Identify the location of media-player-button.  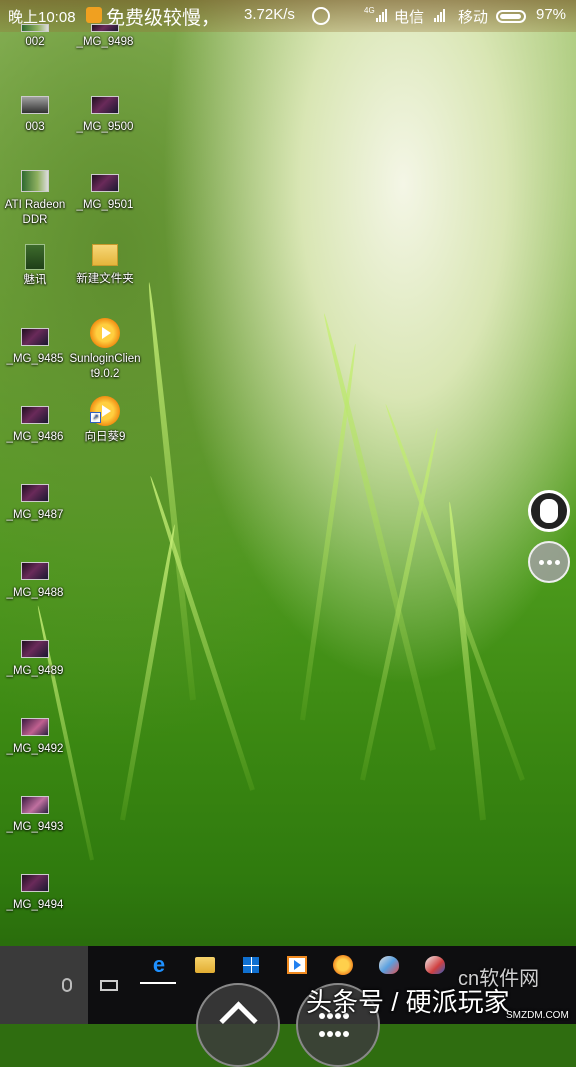
(297, 965).